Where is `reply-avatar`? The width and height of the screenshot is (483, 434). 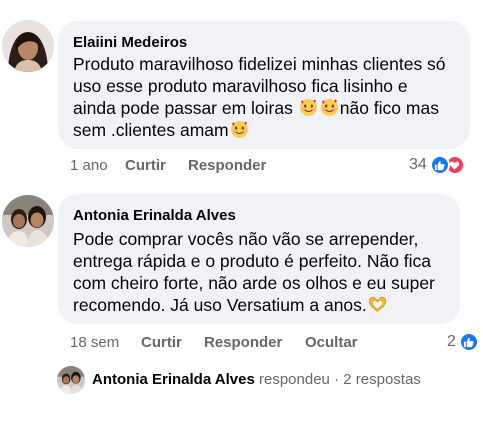
reply-avatar is located at coordinates (71, 380).